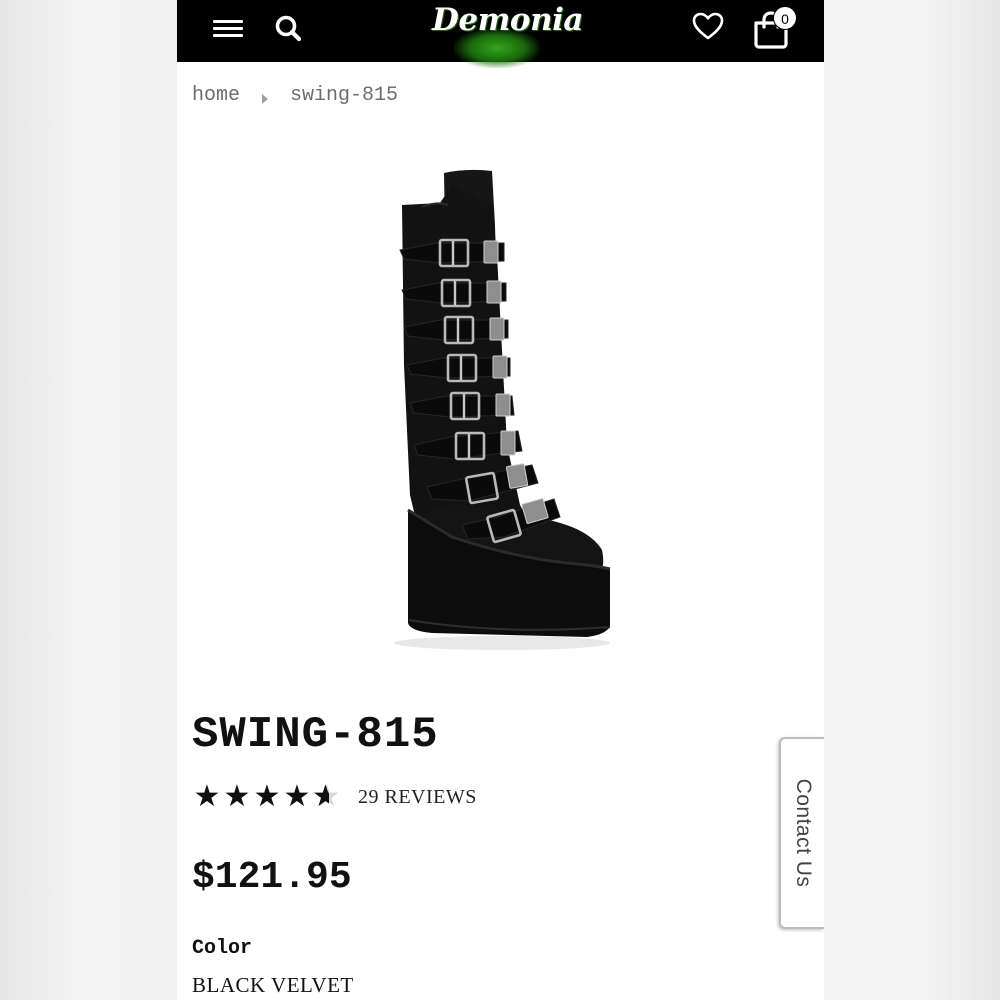  Describe the element at coordinates (216, 95) in the screenshot. I see `breadcrumb-home-link: home` at that location.